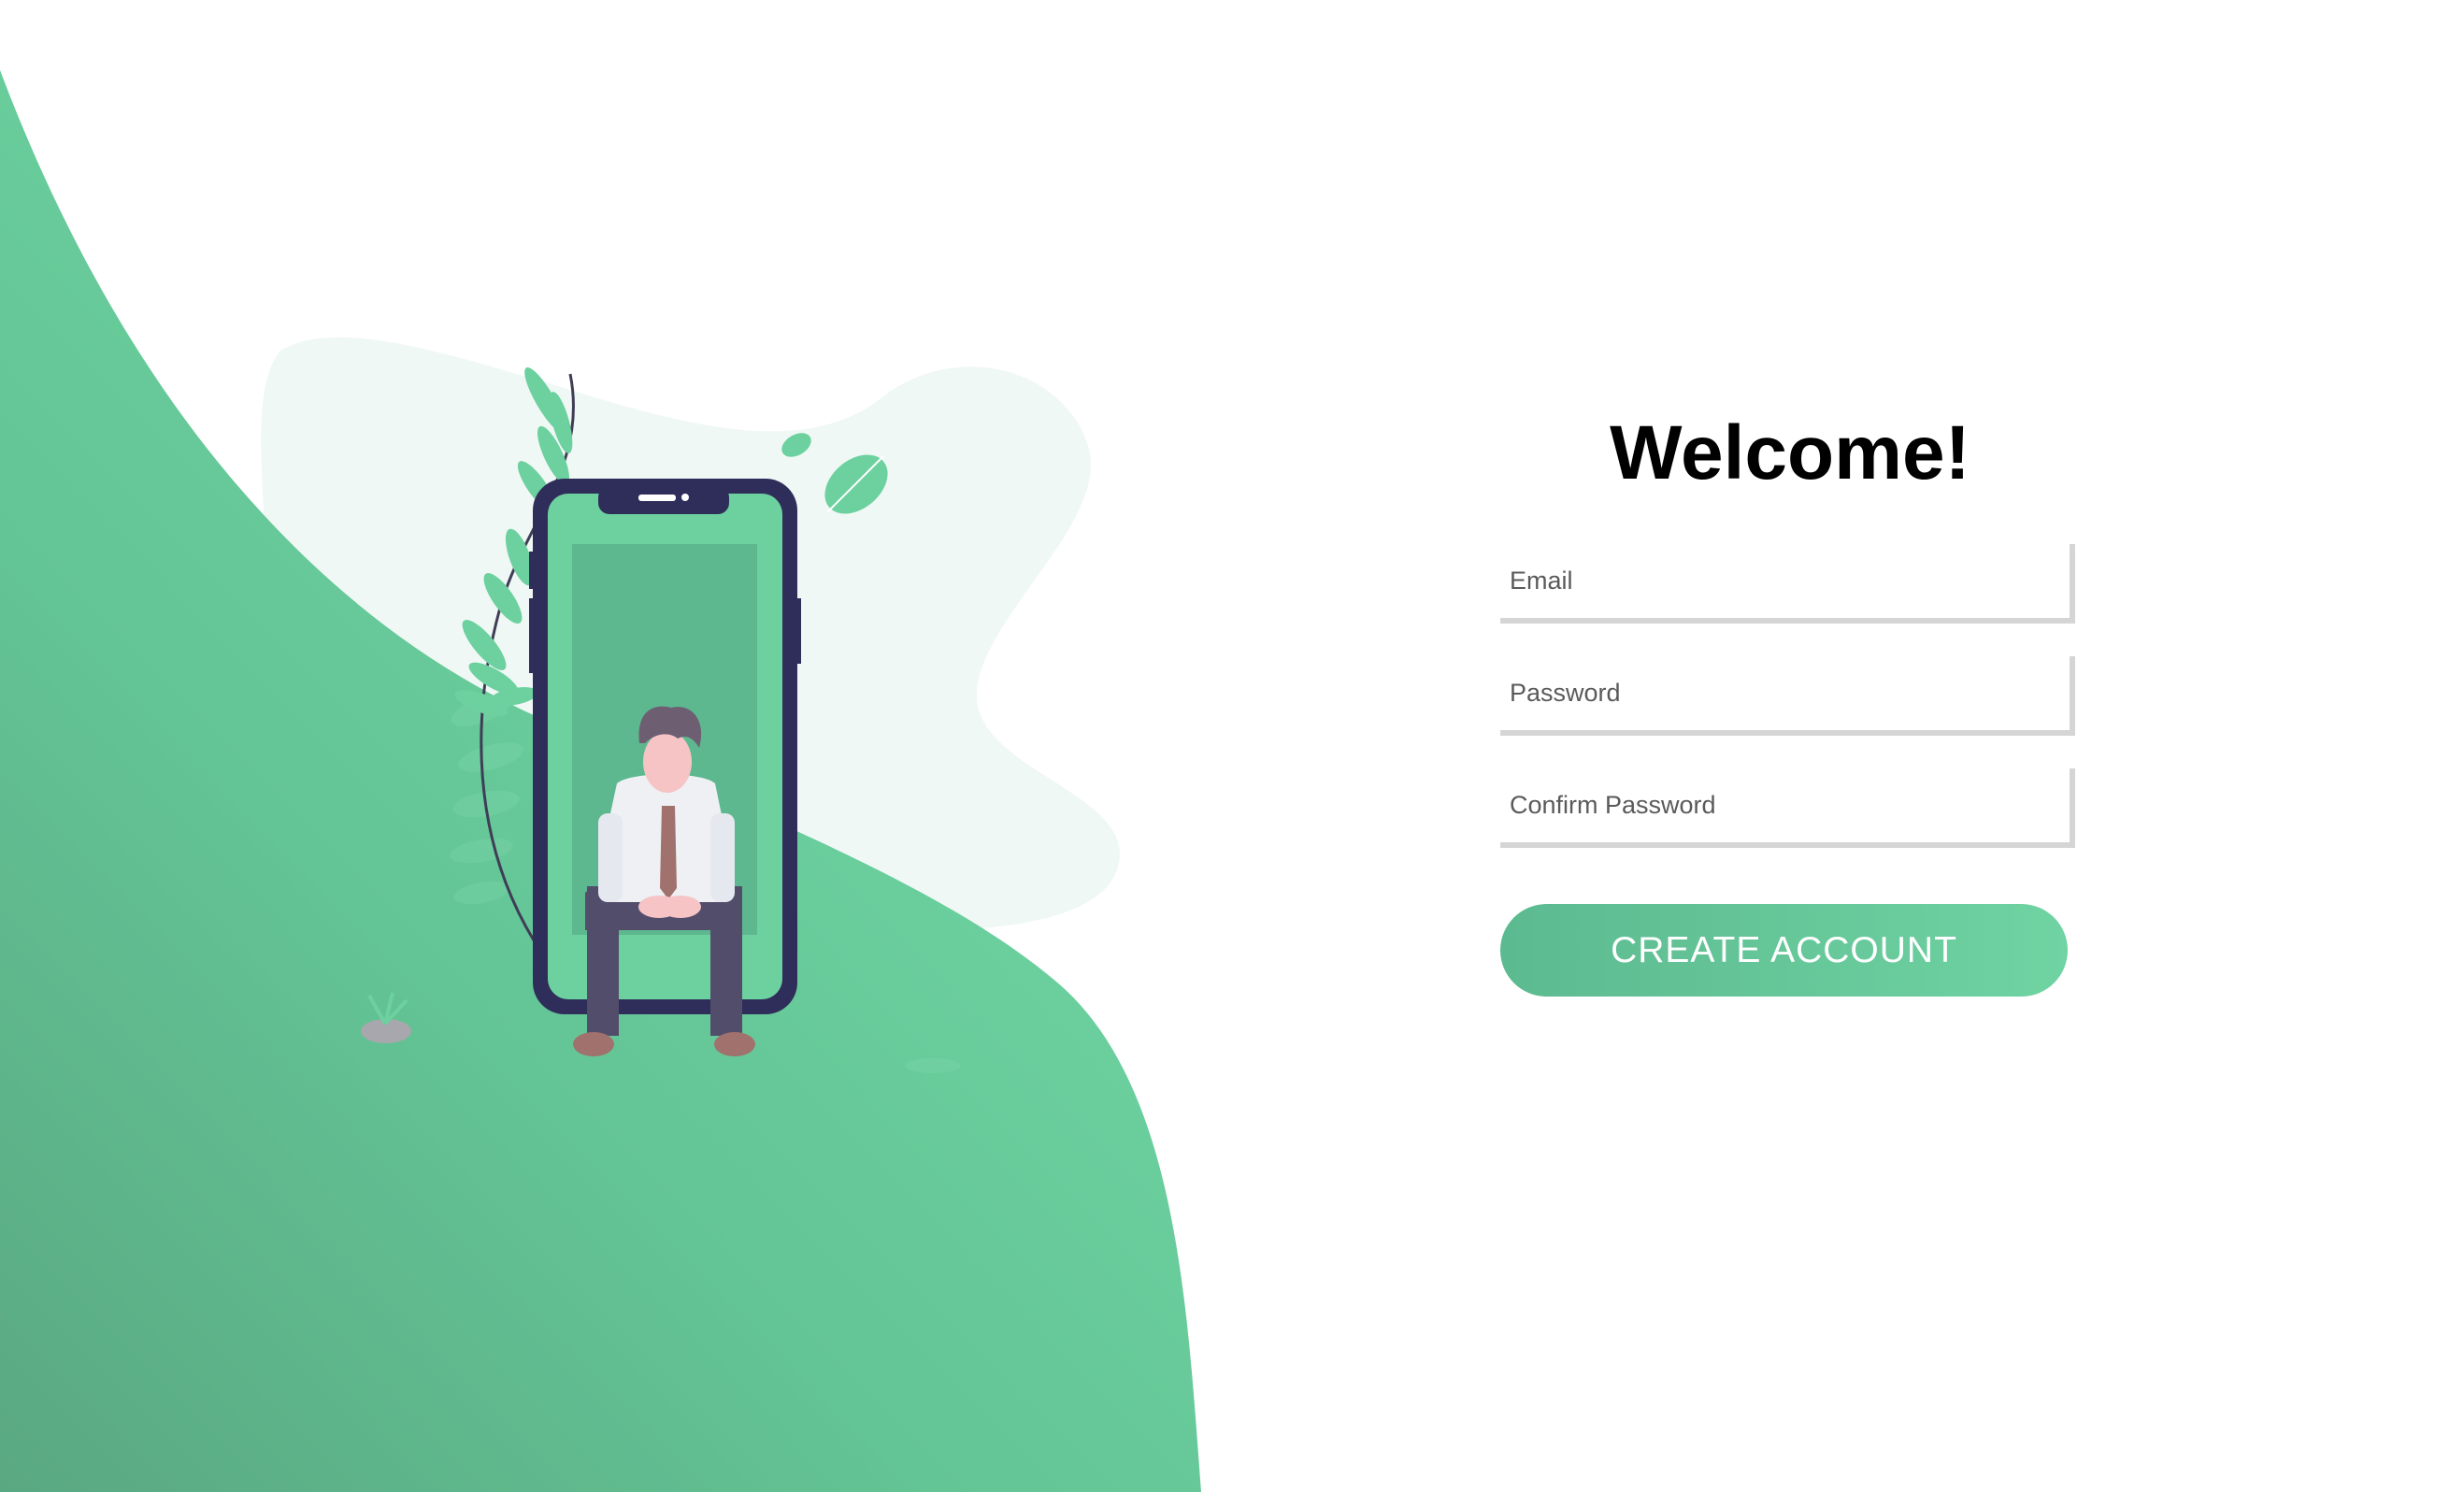 This screenshot has height=1492, width=2464. I want to click on welcome-title: Welcome!, so click(1790, 453).